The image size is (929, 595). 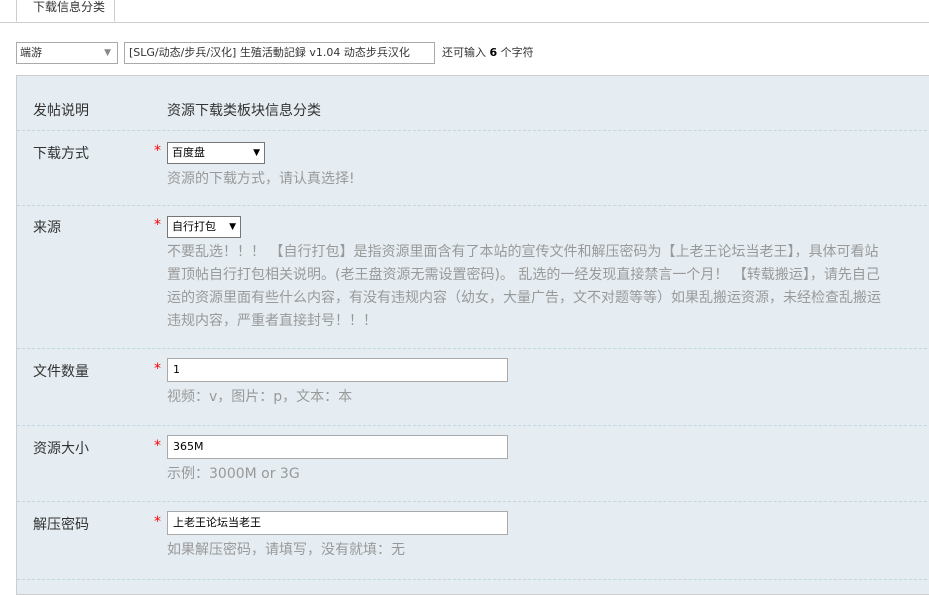 I want to click on row-intro: 发帖说明 资源下载类板块信息分类, so click(x=473, y=103).